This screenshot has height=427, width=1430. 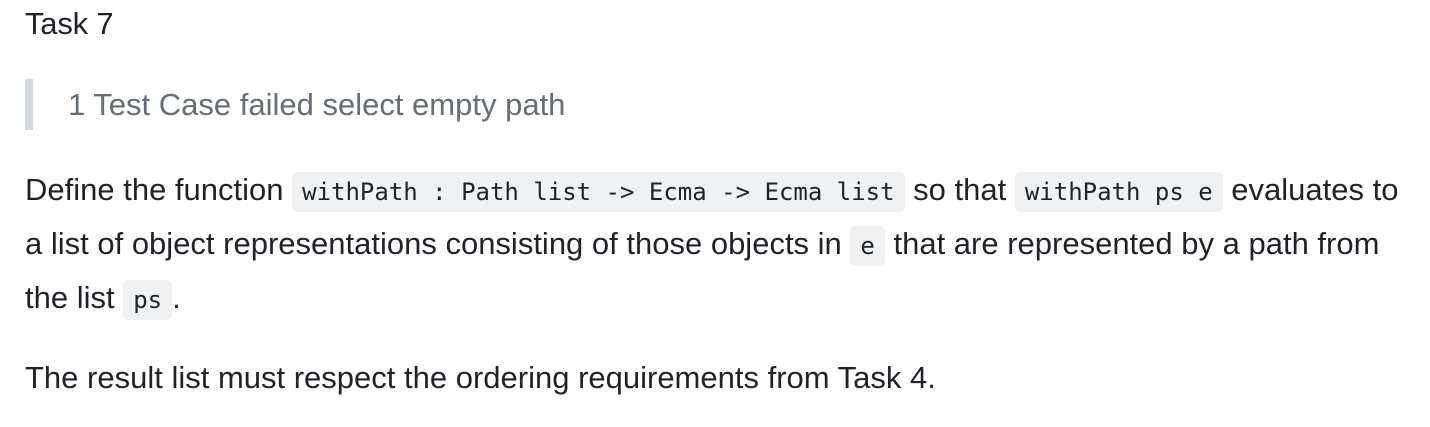 What do you see at coordinates (867, 246) in the screenshot?
I see `param-e-code: e` at bounding box center [867, 246].